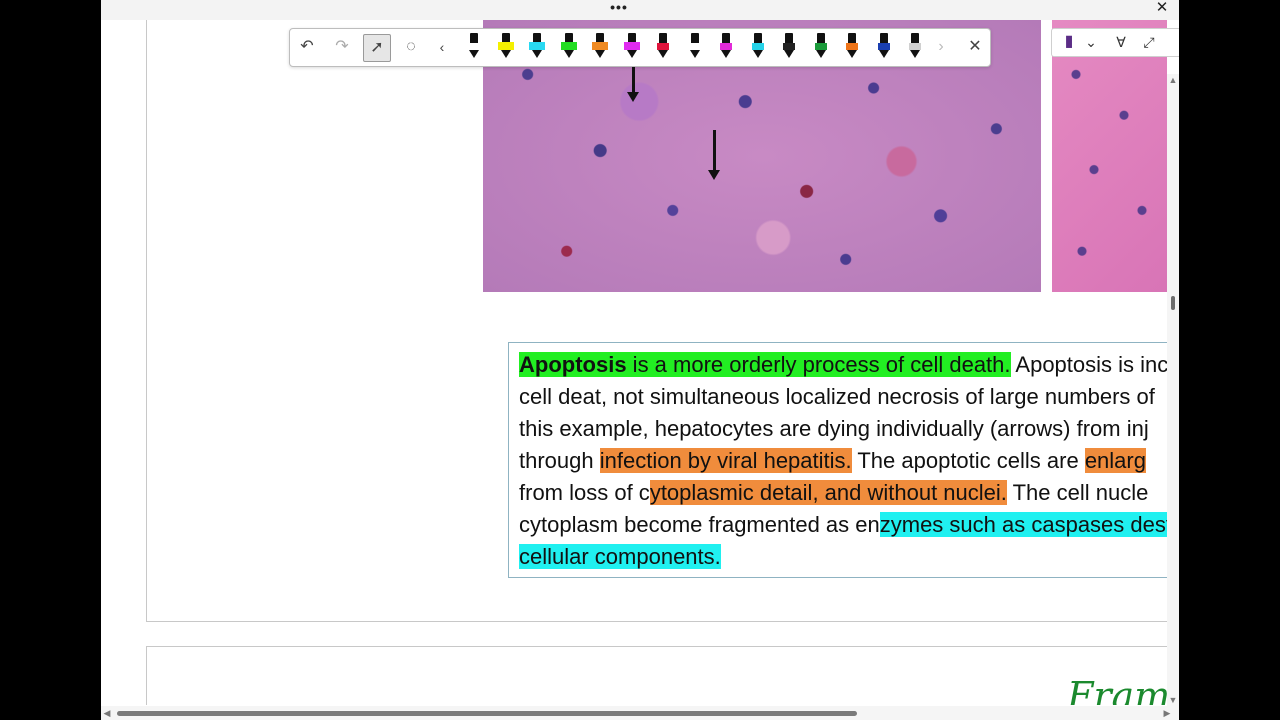  Describe the element at coordinates (619, 9) in the screenshot. I see `more-options-icon: •••` at that location.